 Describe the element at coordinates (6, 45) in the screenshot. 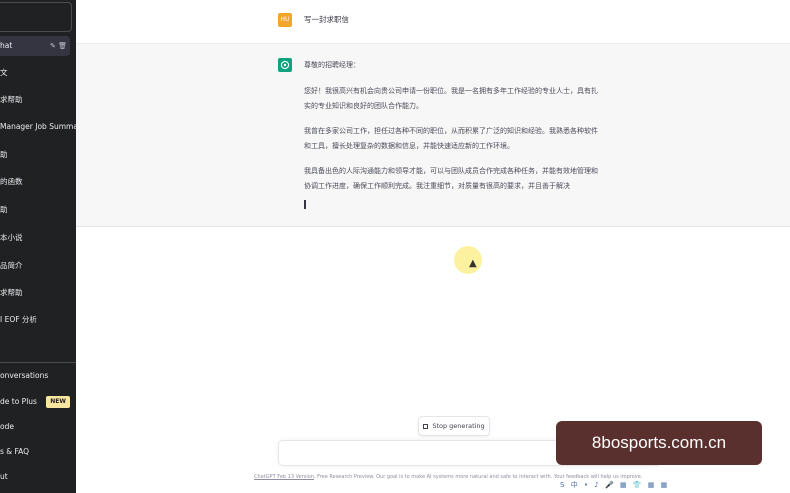

I see `sidebar-item-label: hat` at that location.